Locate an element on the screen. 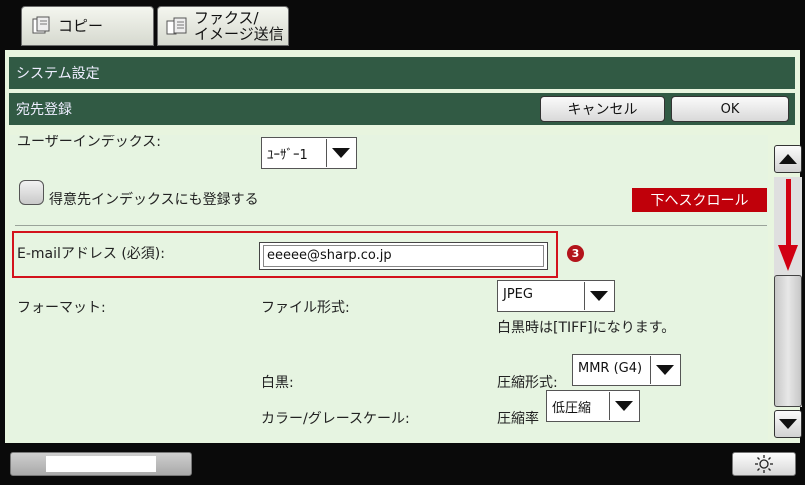 The width and height of the screenshot is (805, 485). compression-format-select: MMR (G4) is located at coordinates (626, 370).